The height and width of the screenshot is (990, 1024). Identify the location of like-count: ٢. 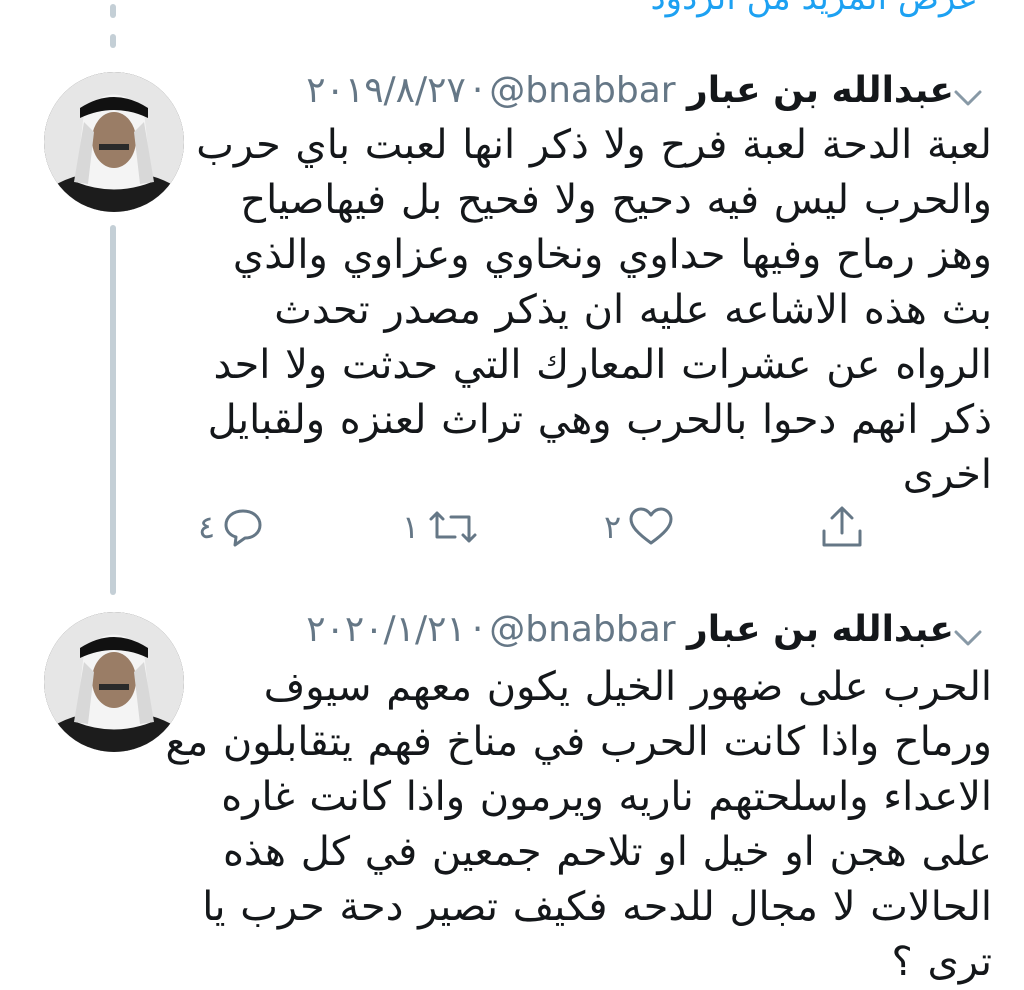
(613, 527).